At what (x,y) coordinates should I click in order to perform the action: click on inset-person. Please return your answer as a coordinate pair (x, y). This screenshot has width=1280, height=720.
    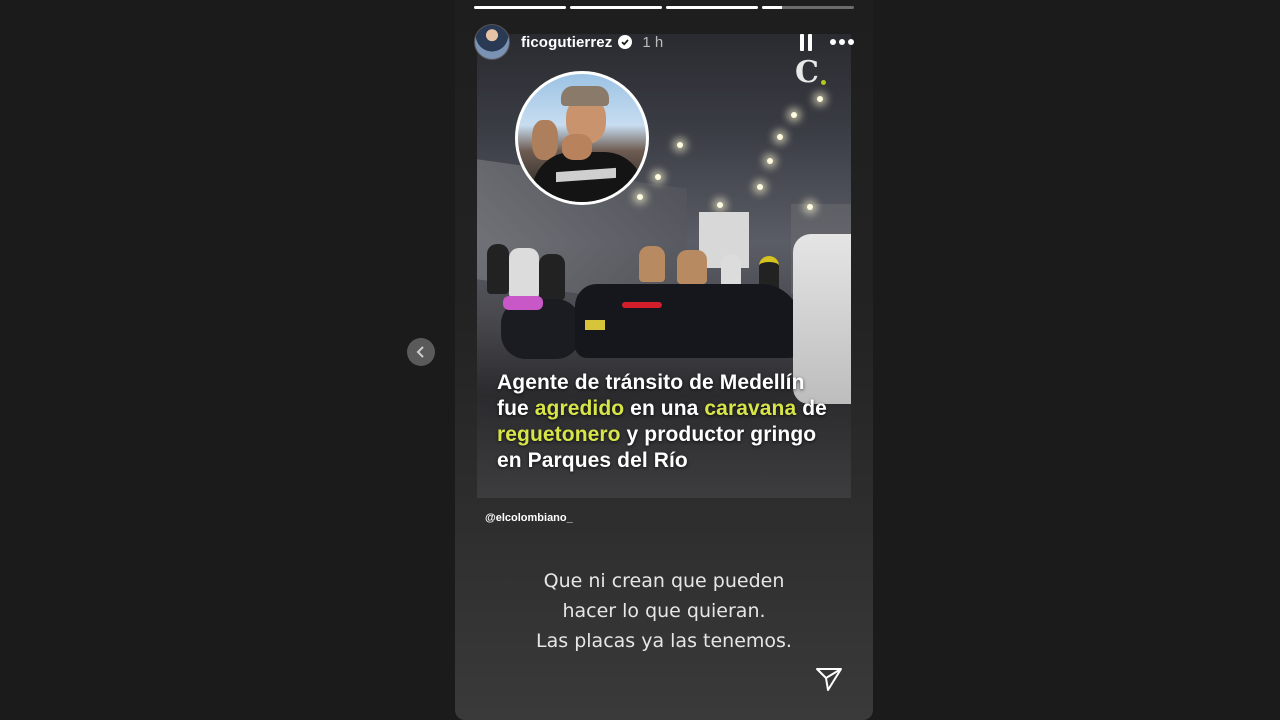
    Looking at the image, I should click on (545, 140).